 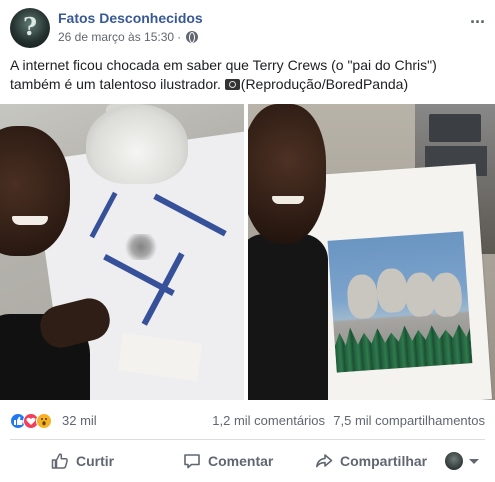 What do you see at coordinates (130, 18) in the screenshot?
I see `page-name-link: Fatos Desconhecidos` at bounding box center [130, 18].